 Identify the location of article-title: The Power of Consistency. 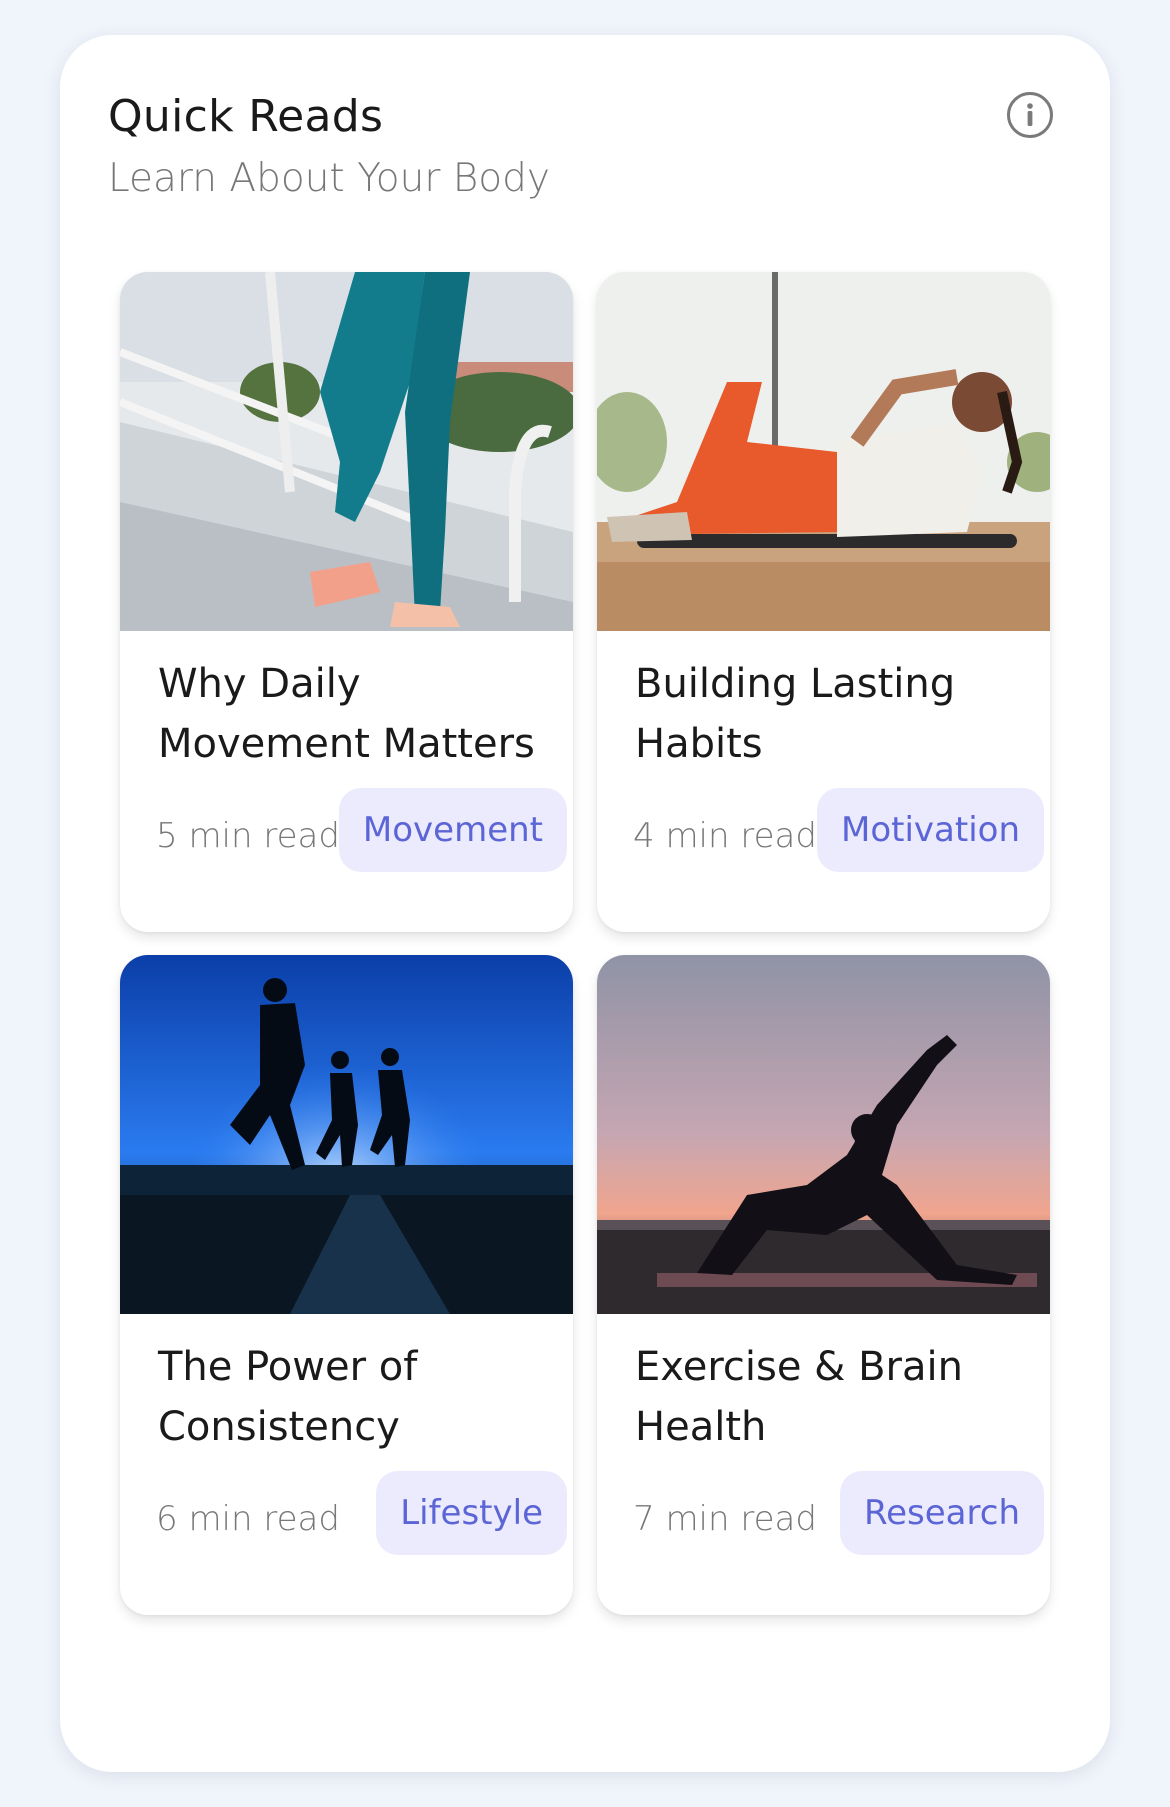
(288, 1397).